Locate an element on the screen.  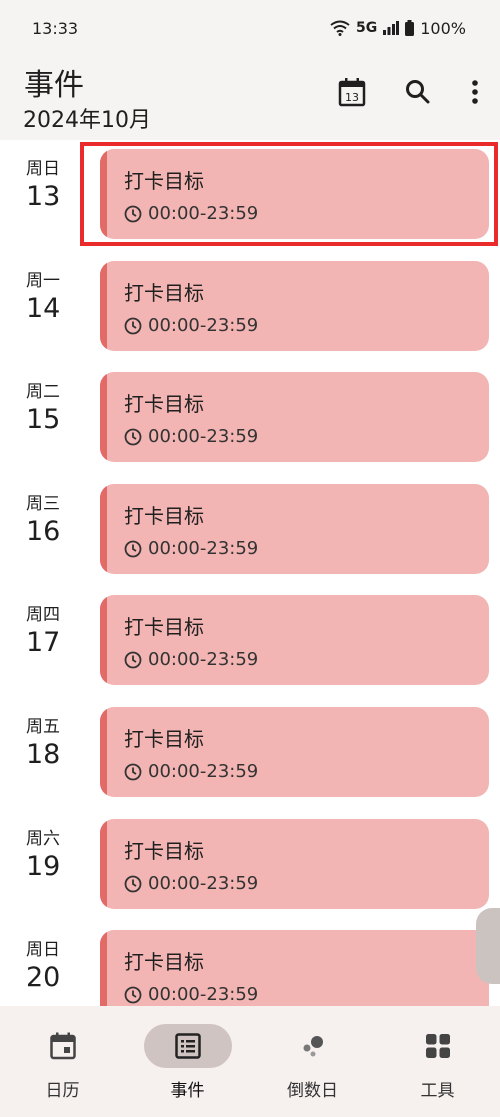
edge-swipe-handle is located at coordinates (488, 946).